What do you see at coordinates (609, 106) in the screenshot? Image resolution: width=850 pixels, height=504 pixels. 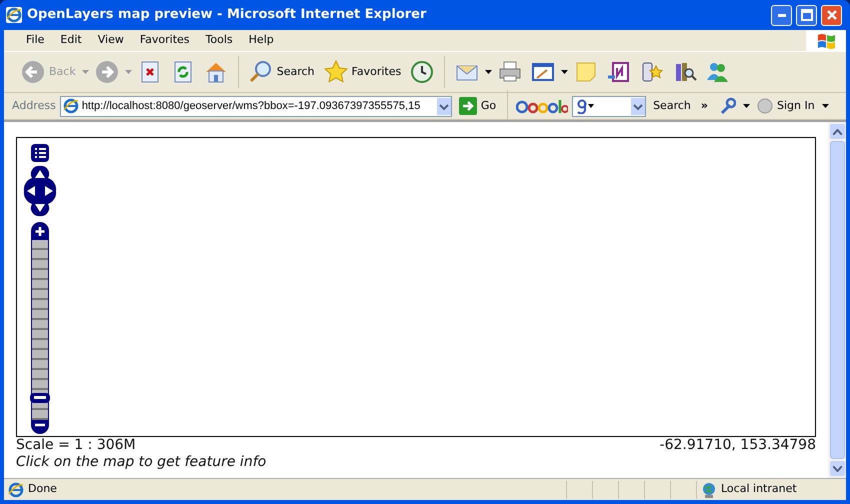 I see `google-search-field` at bounding box center [609, 106].